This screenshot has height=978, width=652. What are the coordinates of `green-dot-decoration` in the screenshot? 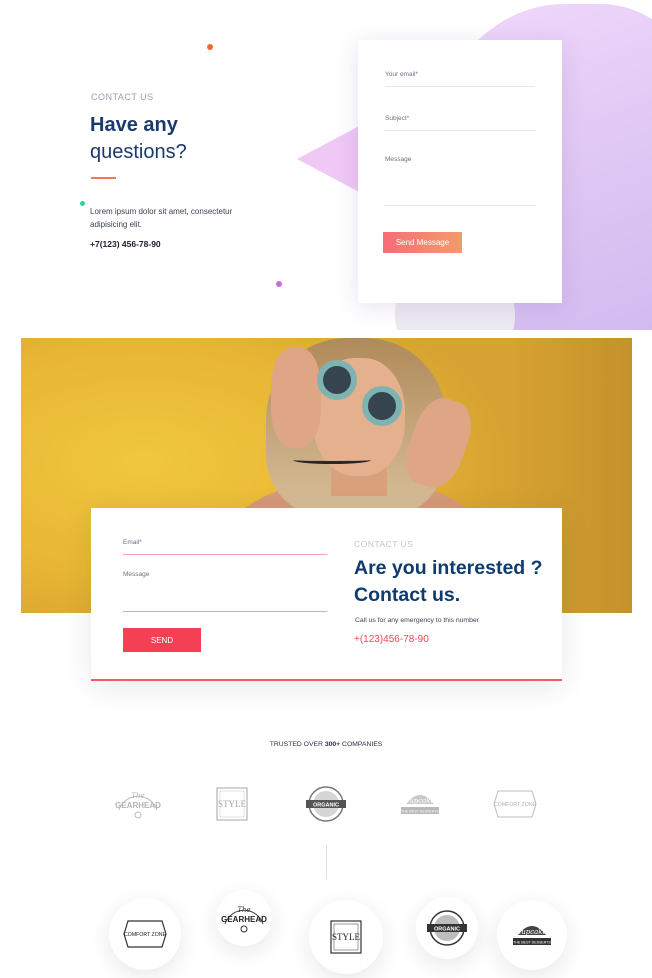 It's located at (82, 203).